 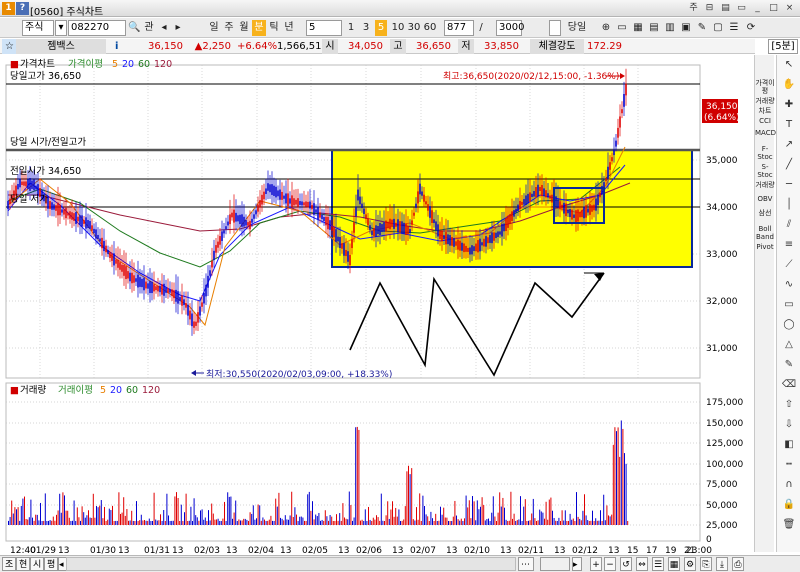 What do you see at coordinates (773, 8) in the screenshot?
I see `maximize-button: □` at bounding box center [773, 8].